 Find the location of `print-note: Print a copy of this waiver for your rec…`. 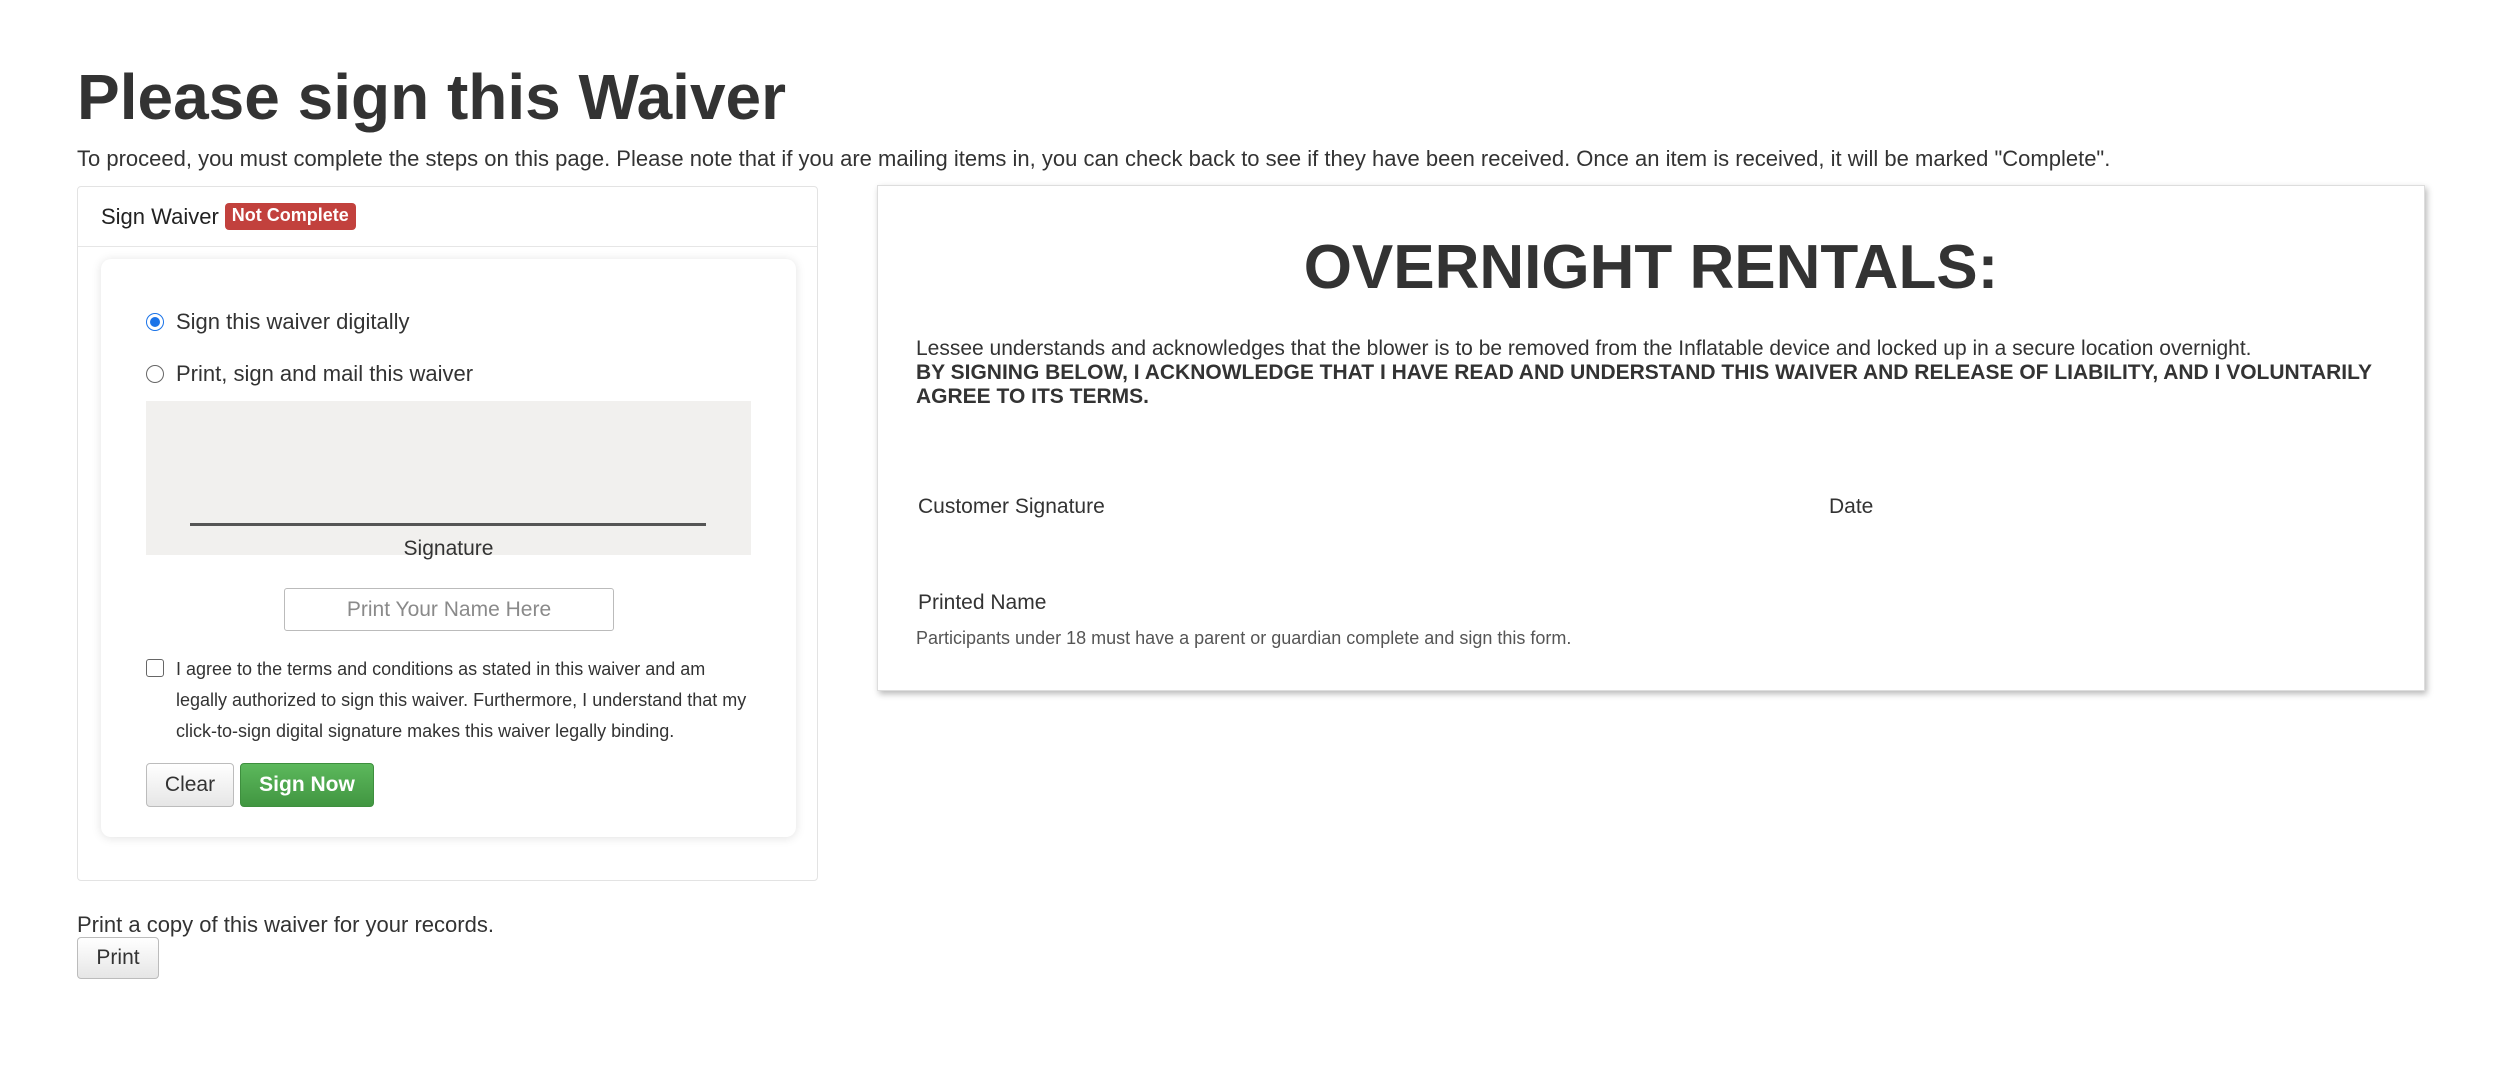

print-note: Print a copy of this waiver for your rec… is located at coordinates (285, 924).